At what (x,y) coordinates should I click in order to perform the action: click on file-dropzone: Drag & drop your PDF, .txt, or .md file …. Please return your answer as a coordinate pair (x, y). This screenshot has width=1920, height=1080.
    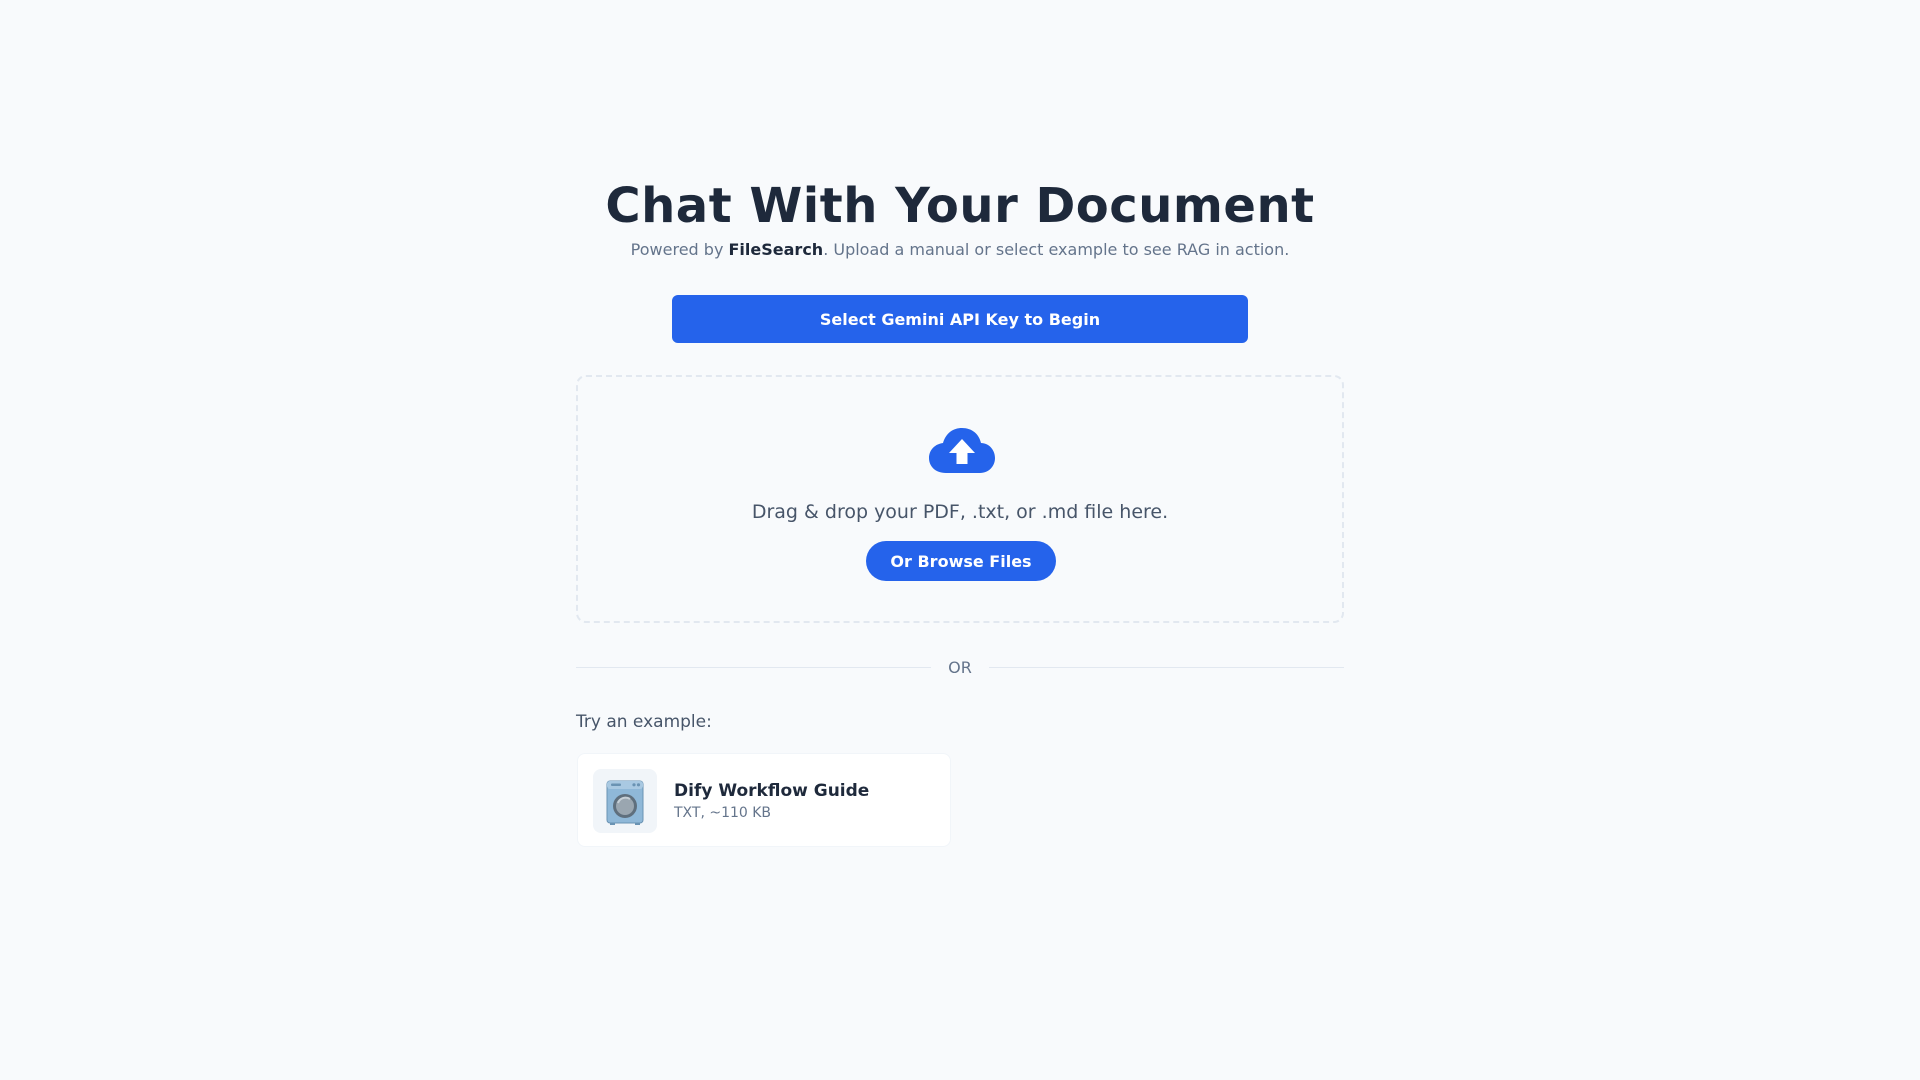
    Looking at the image, I should click on (960, 499).